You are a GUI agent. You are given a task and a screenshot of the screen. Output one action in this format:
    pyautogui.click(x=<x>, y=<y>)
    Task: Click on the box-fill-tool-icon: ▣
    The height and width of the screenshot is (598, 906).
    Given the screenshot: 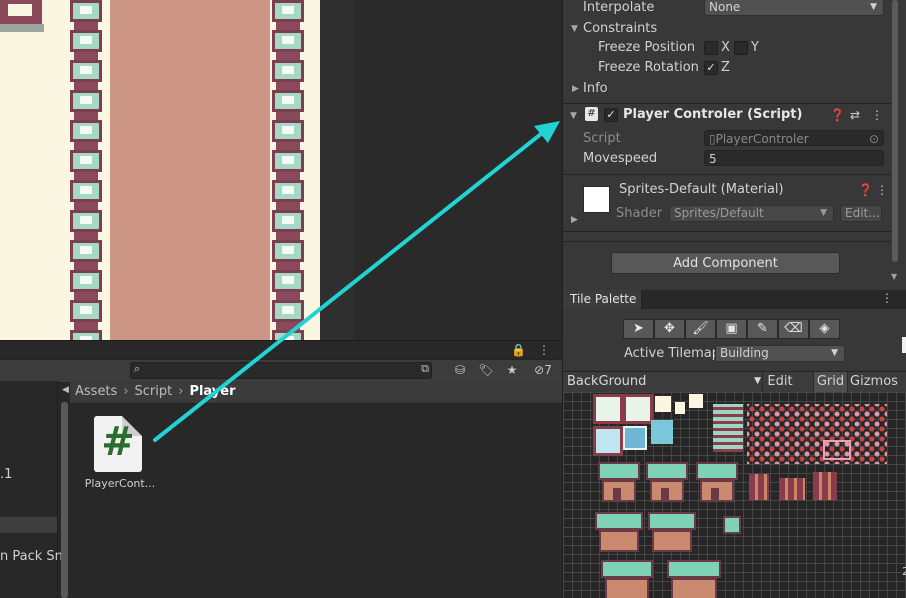 What is the action you would take?
    pyautogui.click(x=731, y=329)
    